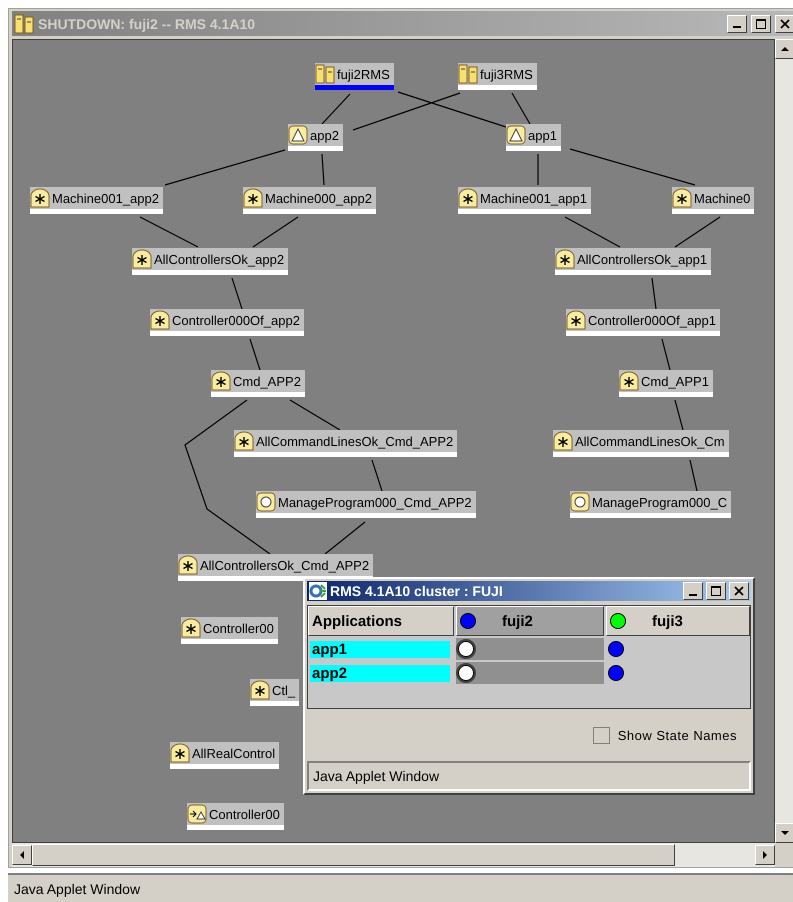  I want to click on column-header: Applications, so click(381, 621).